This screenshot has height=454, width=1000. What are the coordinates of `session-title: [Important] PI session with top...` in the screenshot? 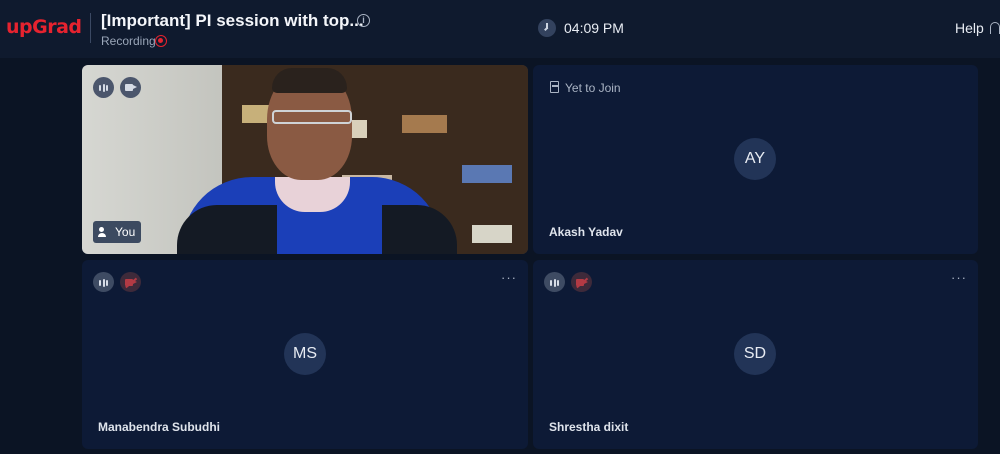 It's located at (232, 20).